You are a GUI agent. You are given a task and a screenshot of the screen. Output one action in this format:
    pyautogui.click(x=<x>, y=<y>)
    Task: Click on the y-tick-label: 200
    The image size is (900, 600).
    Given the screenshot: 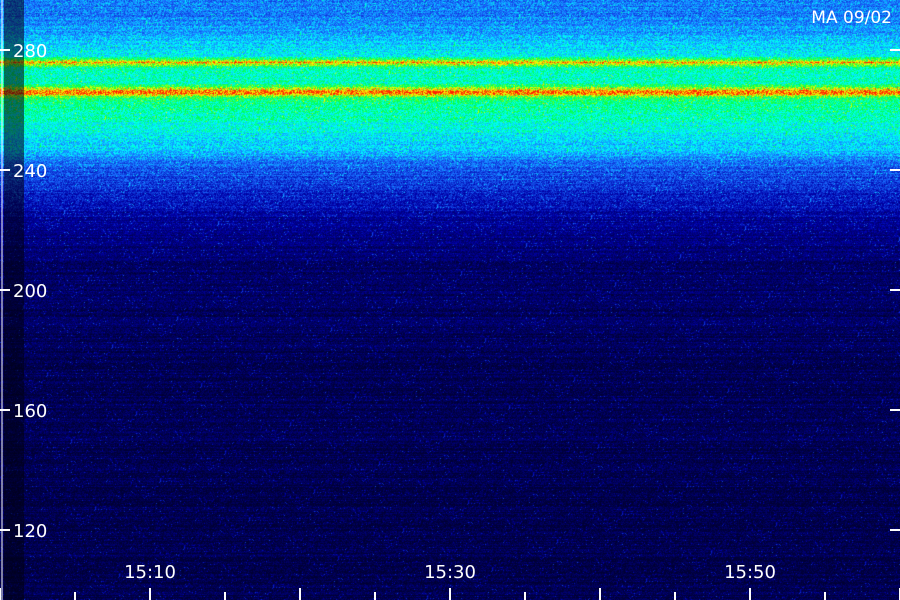 What is the action you would take?
    pyautogui.click(x=30, y=291)
    